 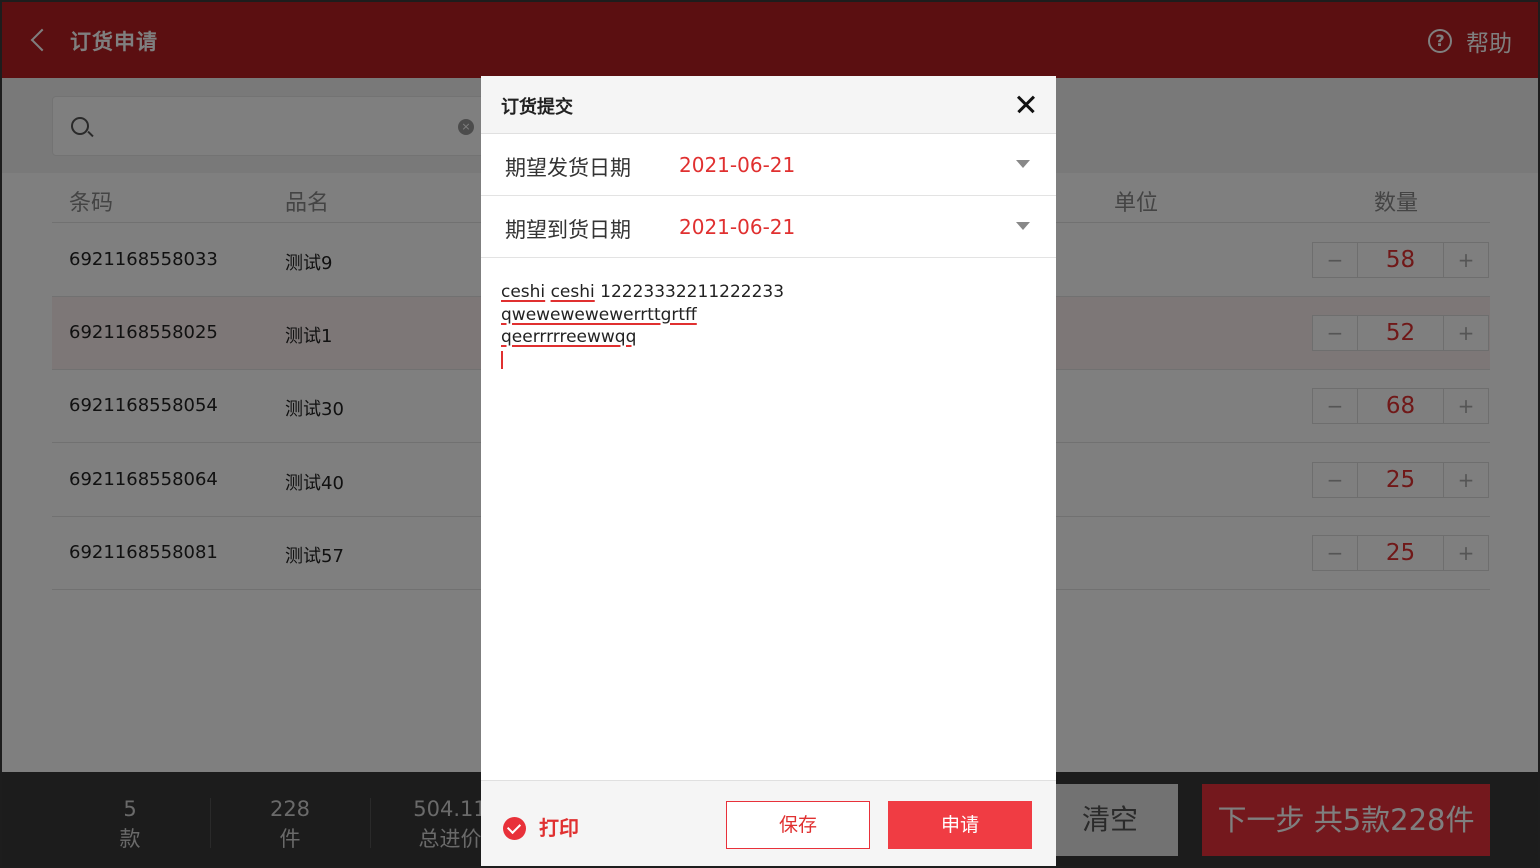 What do you see at coordinates (689, 292) in the screenshot?
I see `remark-text: 12223332211222233` at bounding box center [689, 292].